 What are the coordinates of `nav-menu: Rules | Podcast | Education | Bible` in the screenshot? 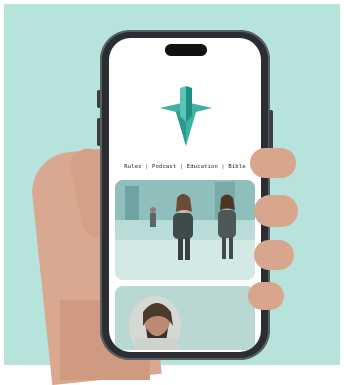 It's located at (185, 167).